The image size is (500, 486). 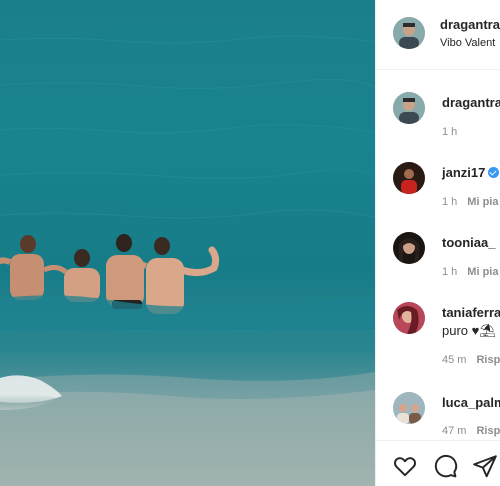 What do you see at coordinates (445, 466) in the screenshot?
I see `comment-bubble-icon` at bounding box center [445, 466].